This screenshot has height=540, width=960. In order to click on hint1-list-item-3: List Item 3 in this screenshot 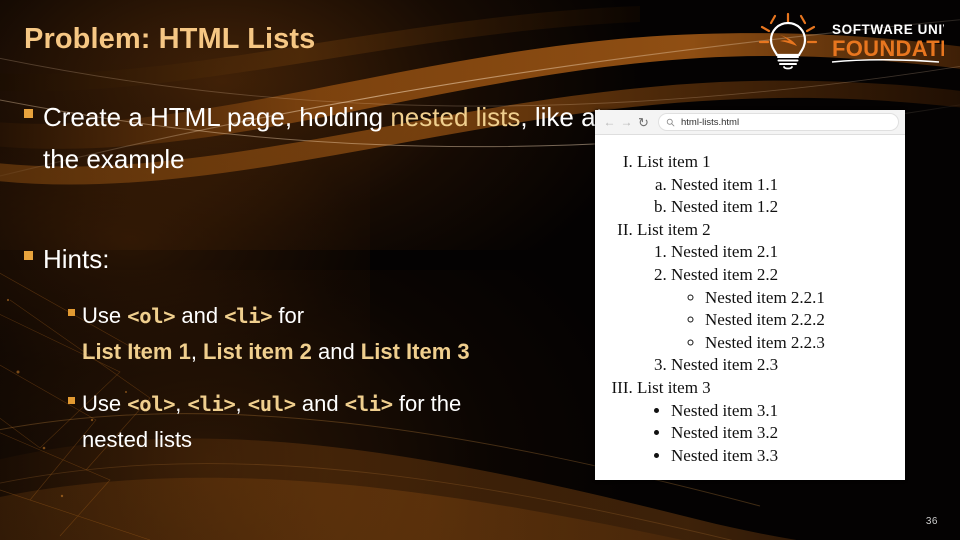, I will do `click(415, 352)`.